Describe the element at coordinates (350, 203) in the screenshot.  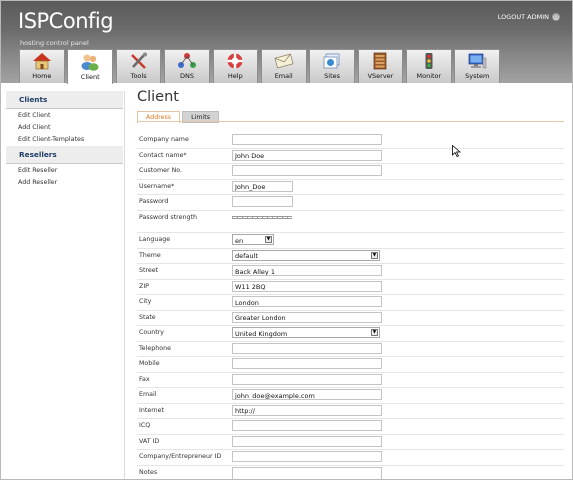
I see `form-row-password: Password` at that location.